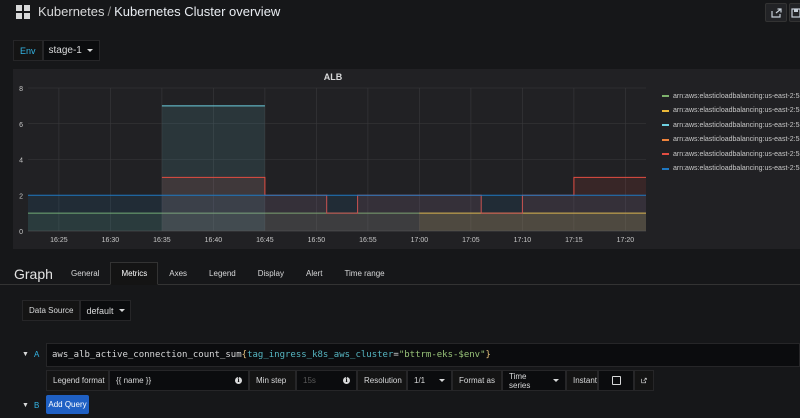 The image size is (800, 418). What do you see at coordinates (51, 310) in the screenshot?
I see `datasource-label: Data Source` at bounding box center [51, 310].